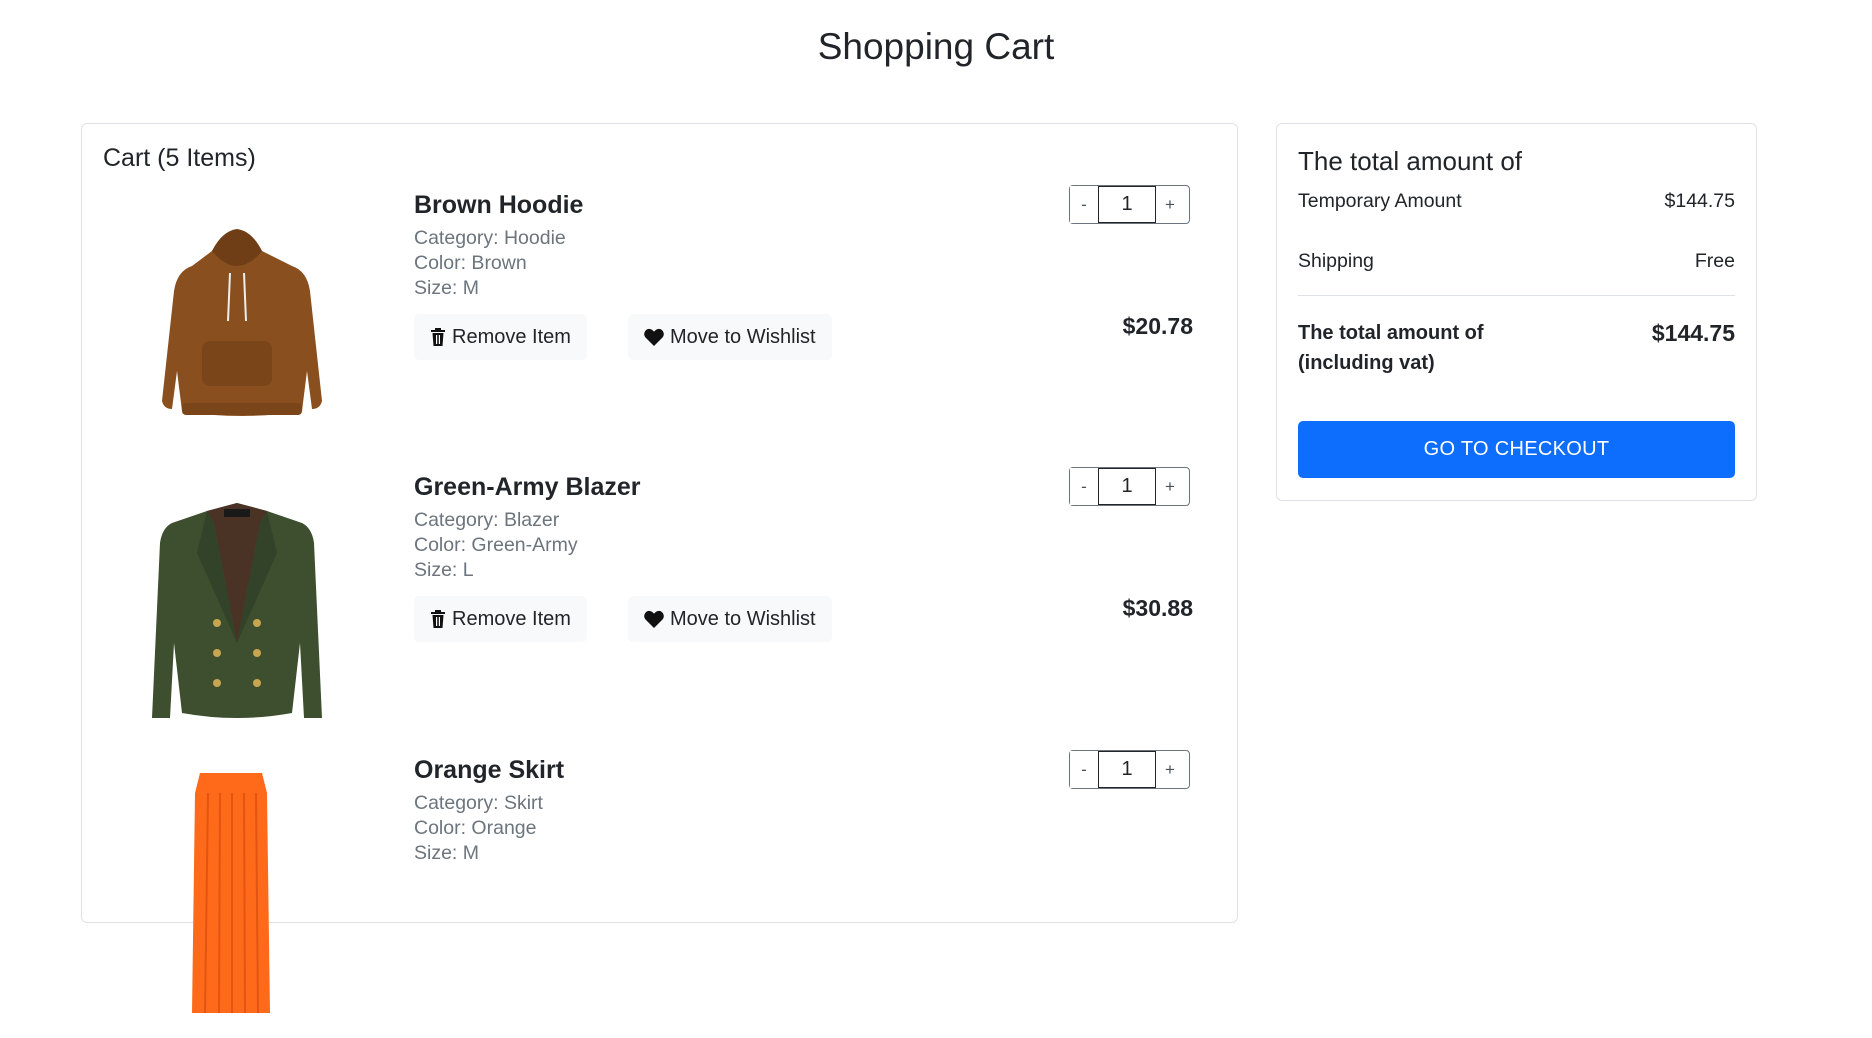  What do you see at coordinates (470, 263) in the screenshot?
I see `item-color: Color: Brown` at bounding box center [470, 263].